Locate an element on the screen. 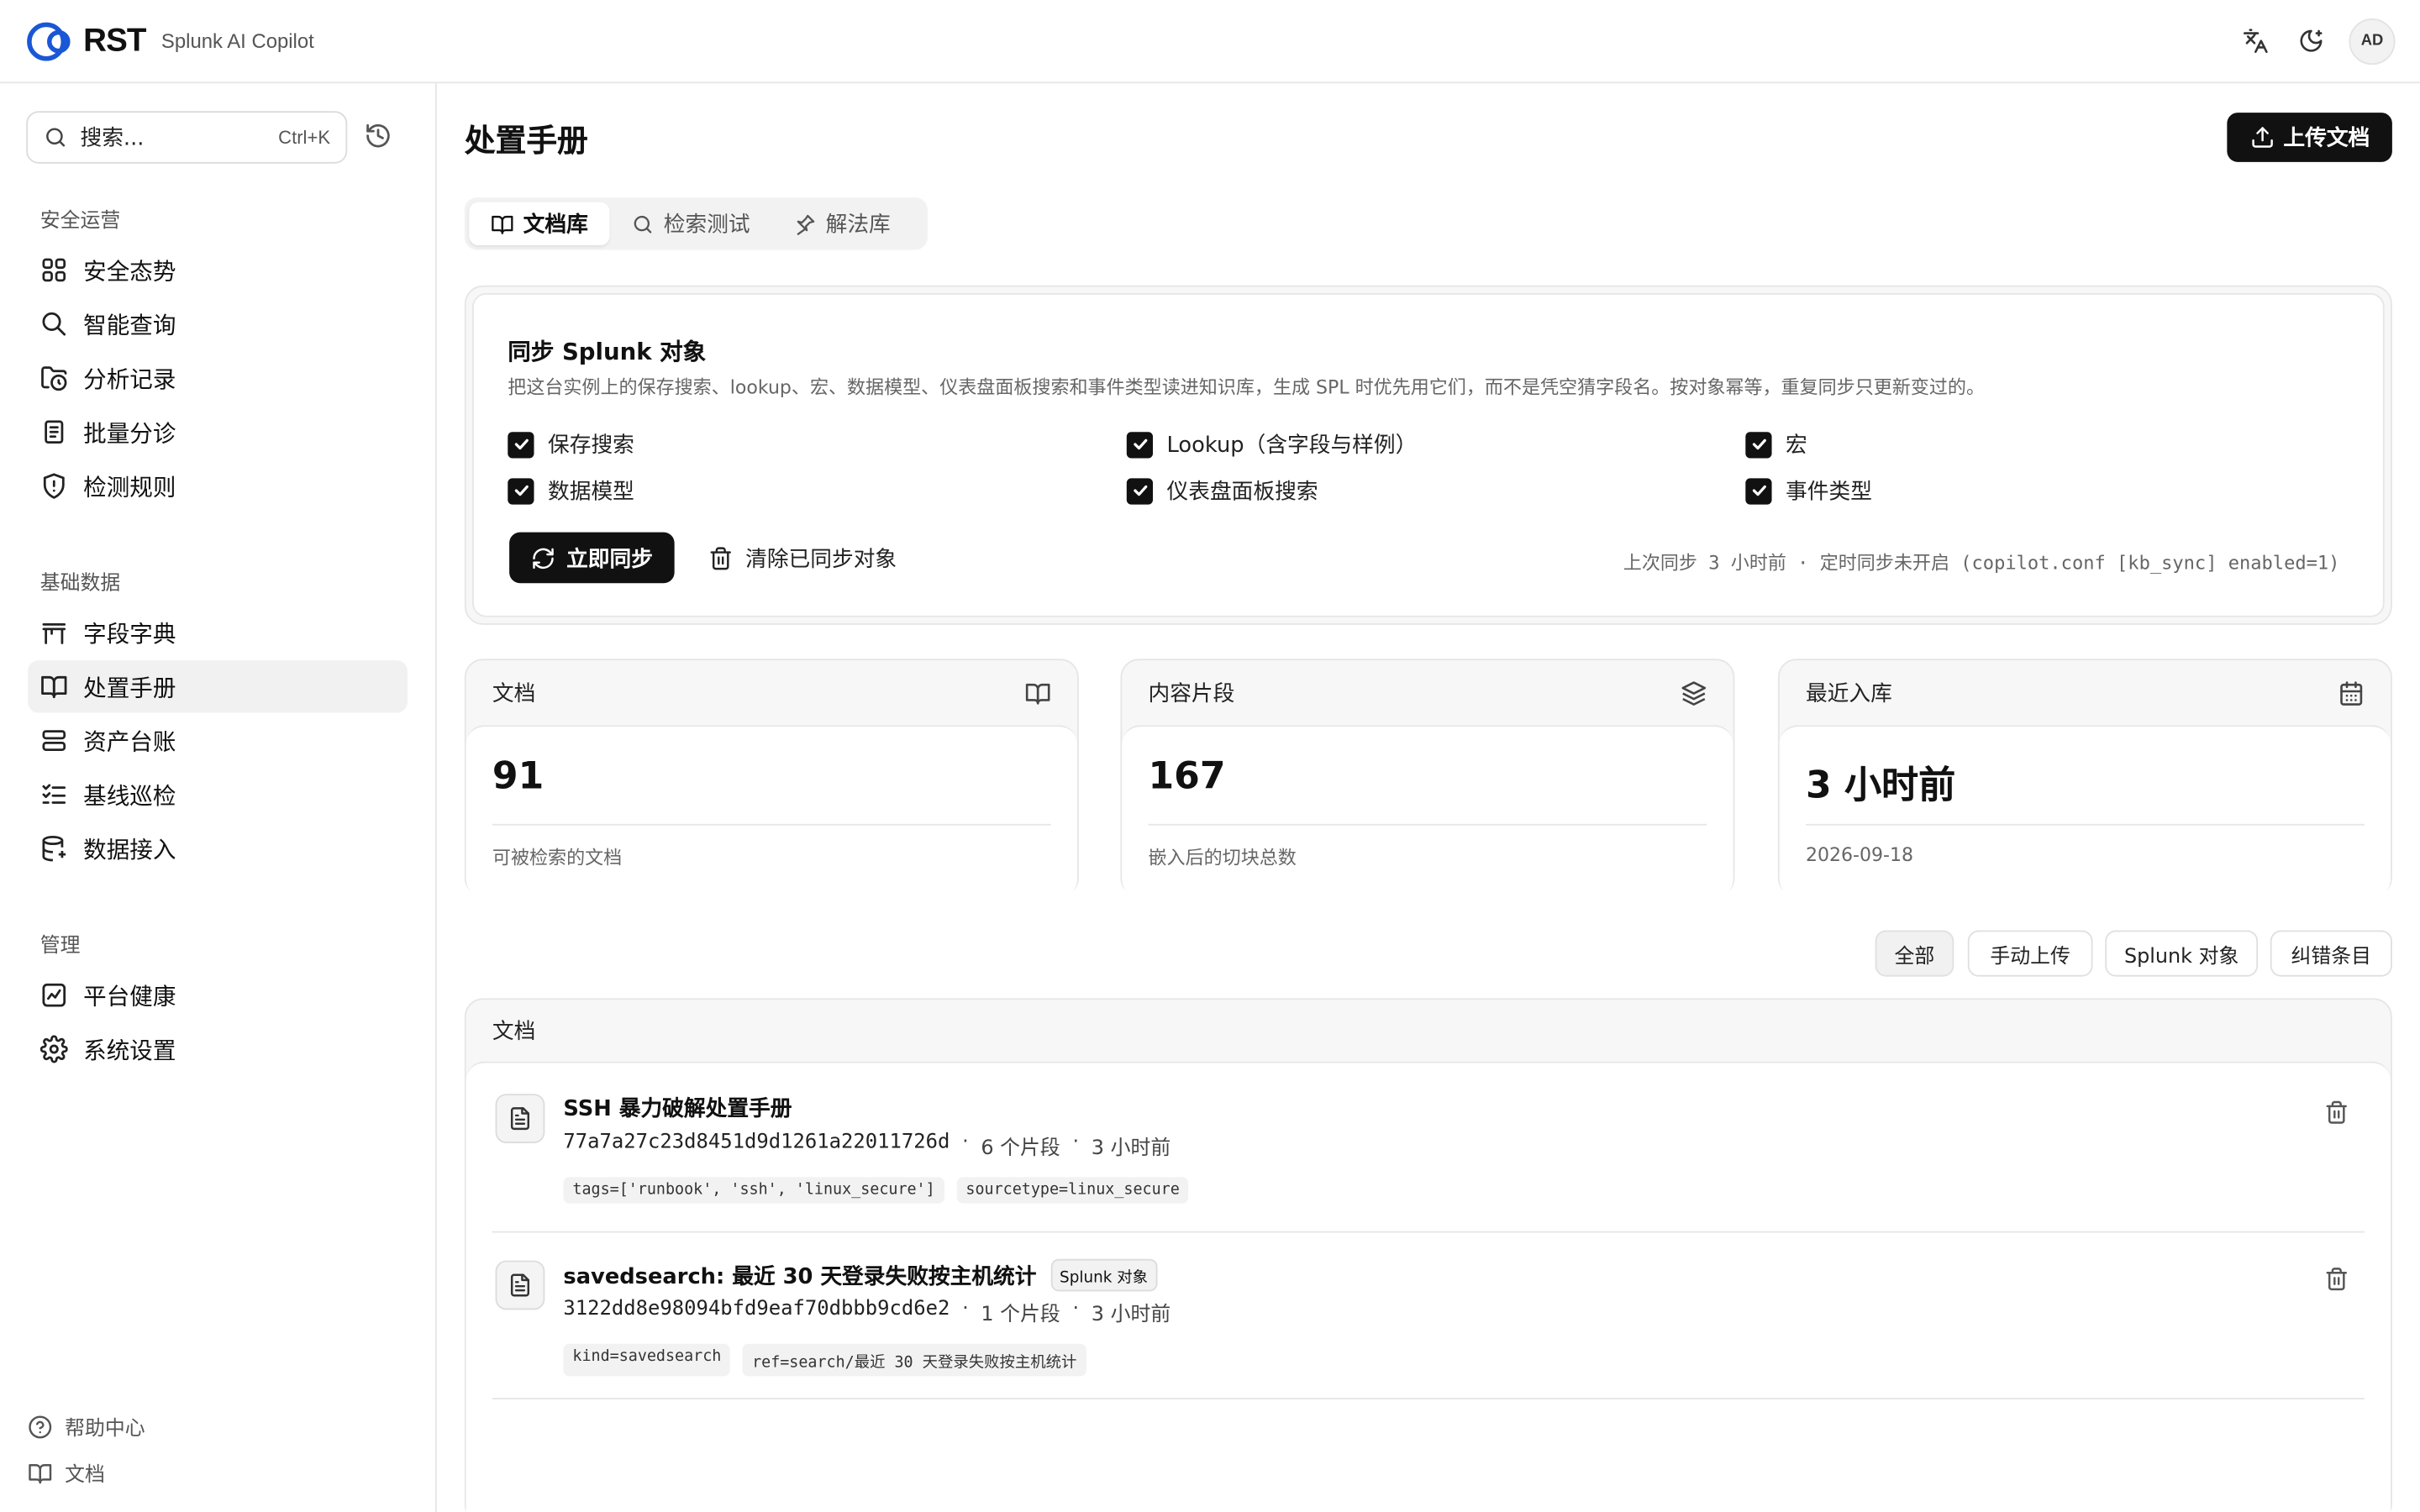  document-tag: ref=search/最近 30 天登录失败按主机统计 is located at coordinates (914, 1360).